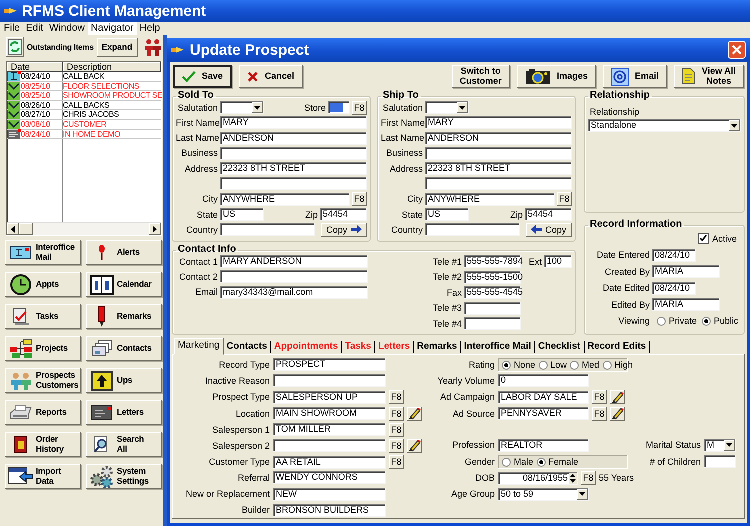 The width and height of the screenshot is (750, 526). Describe the element at coordinates (12, 28) in the screenshot. I see `menu-item: File` at that location.